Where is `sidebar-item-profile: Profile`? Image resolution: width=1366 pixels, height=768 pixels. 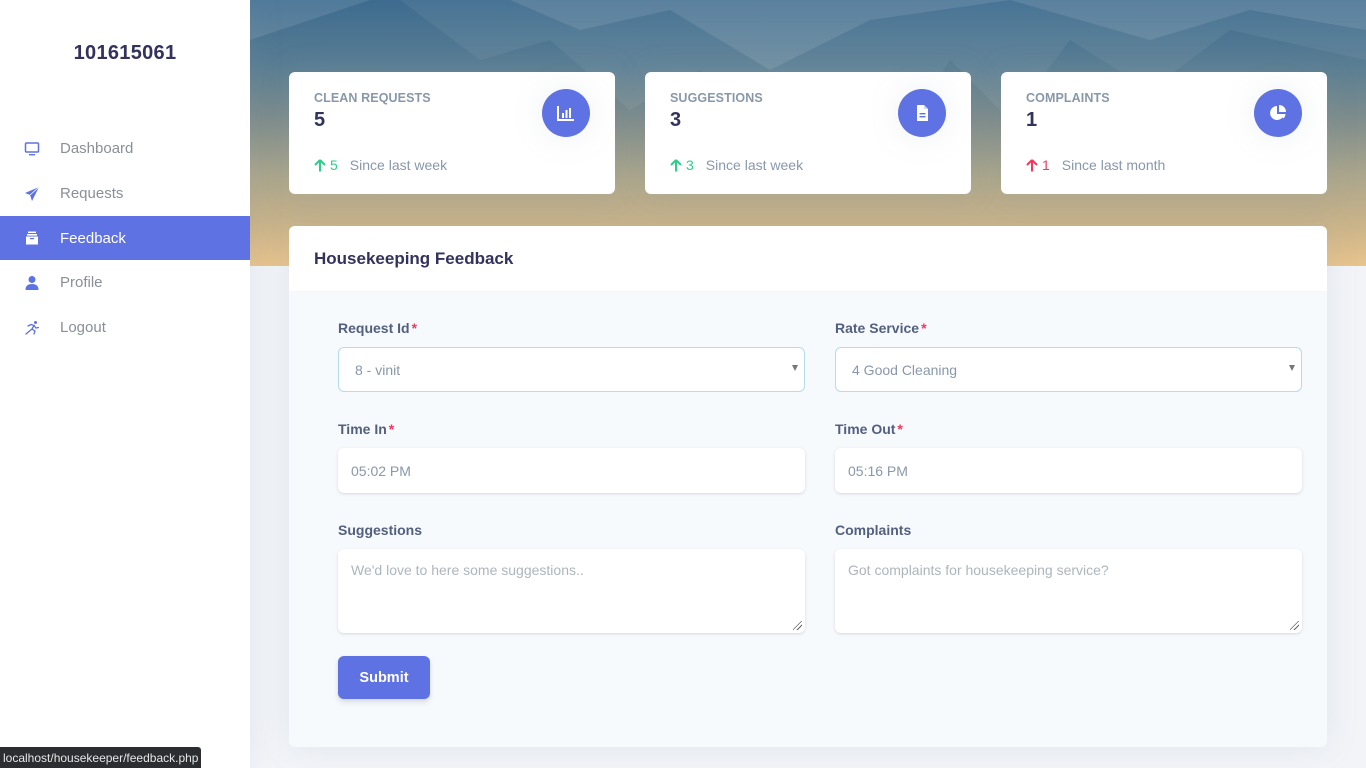 sidebar-item-profile: Profile is located at coordinates (125, 282).